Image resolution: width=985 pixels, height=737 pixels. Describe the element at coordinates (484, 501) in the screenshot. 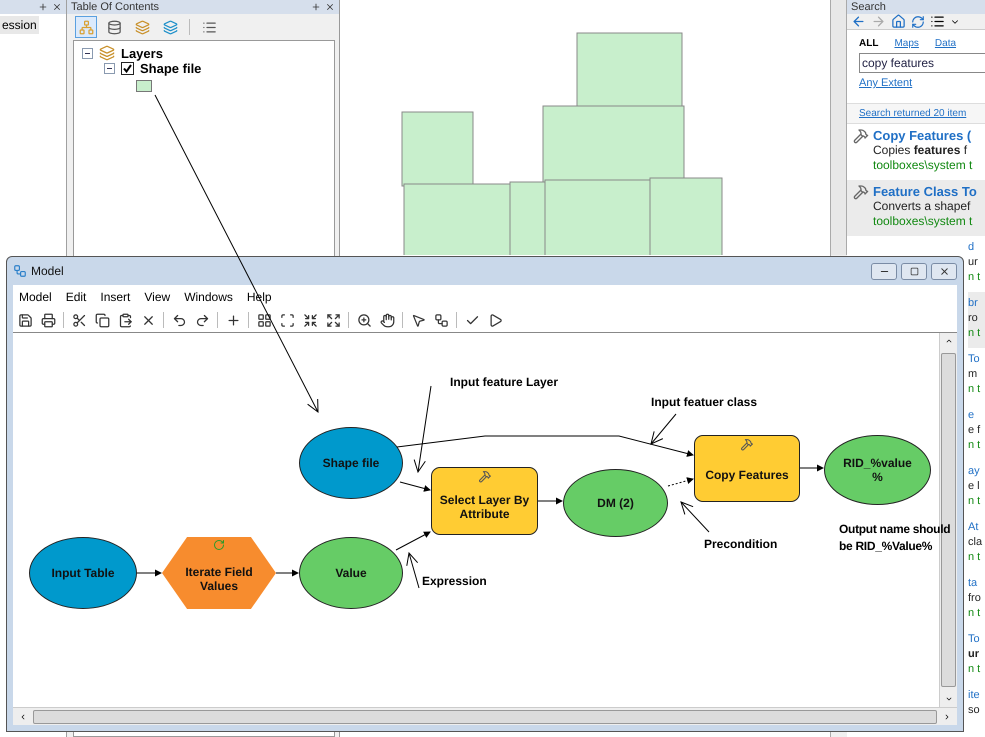

I see `tool-node: Select Layer By Attribute` at that location.